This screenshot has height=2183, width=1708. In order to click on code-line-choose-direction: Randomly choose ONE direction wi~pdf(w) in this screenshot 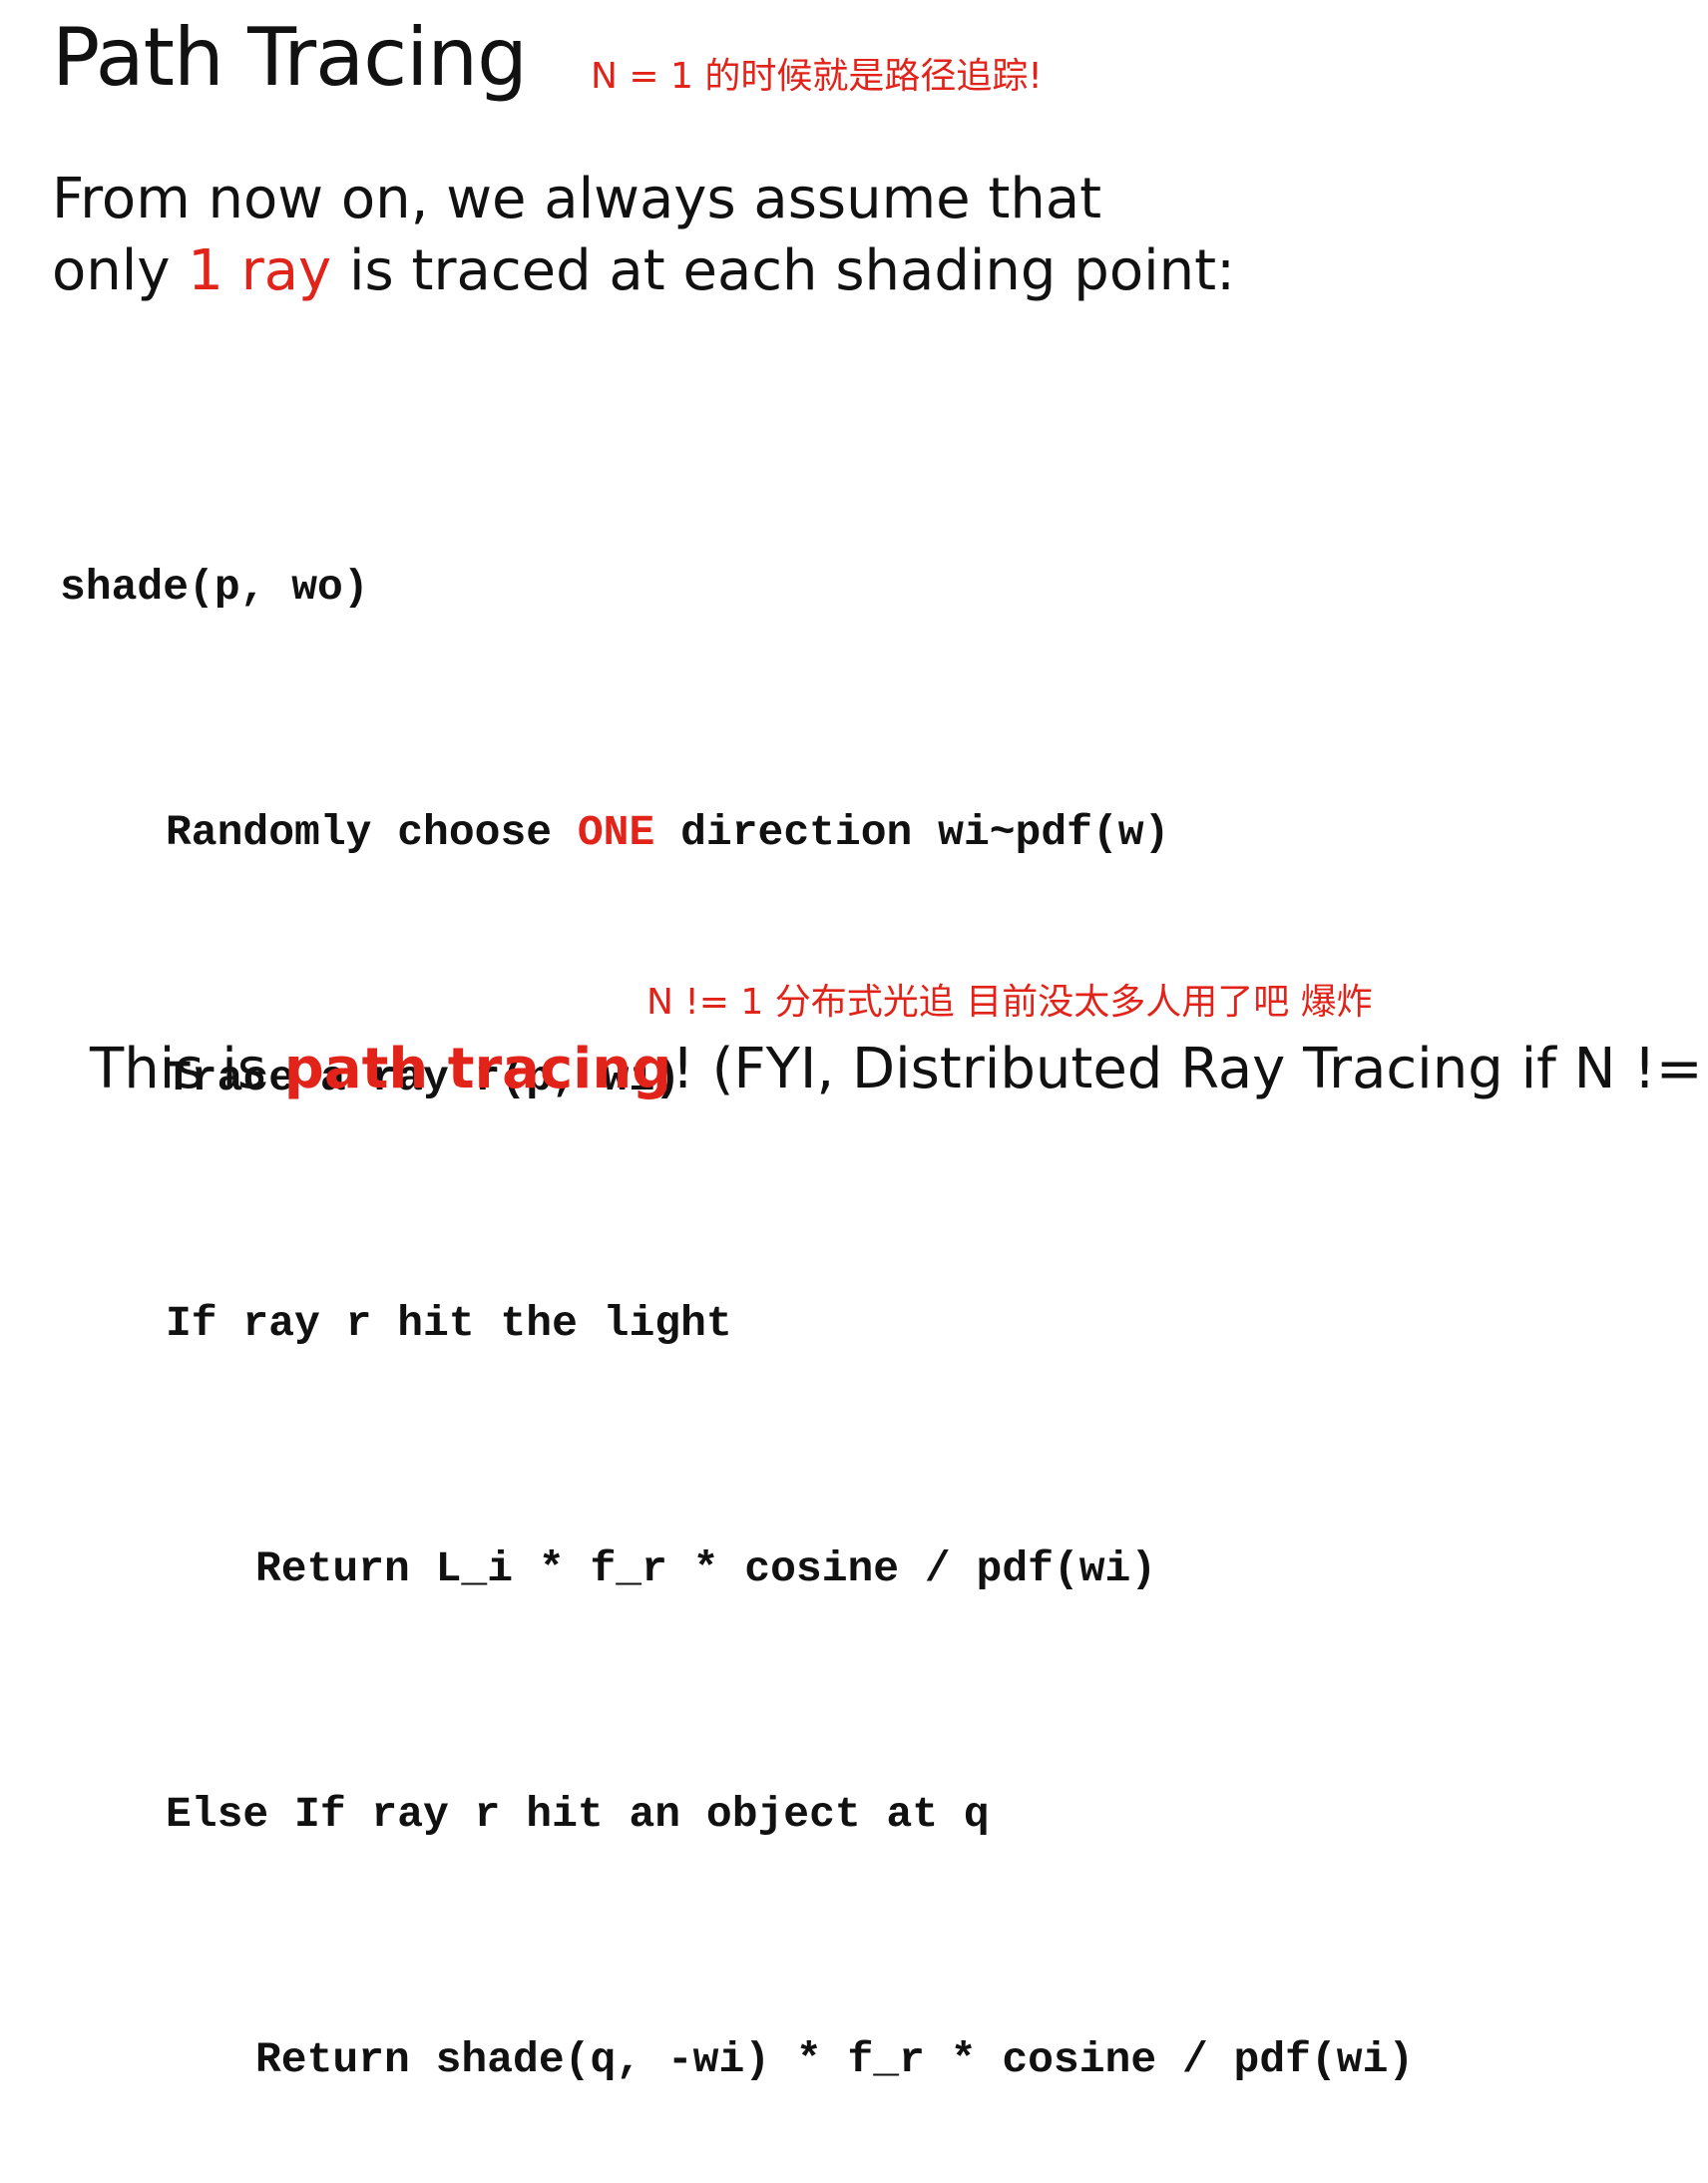, I will do `click(737, 833)`.